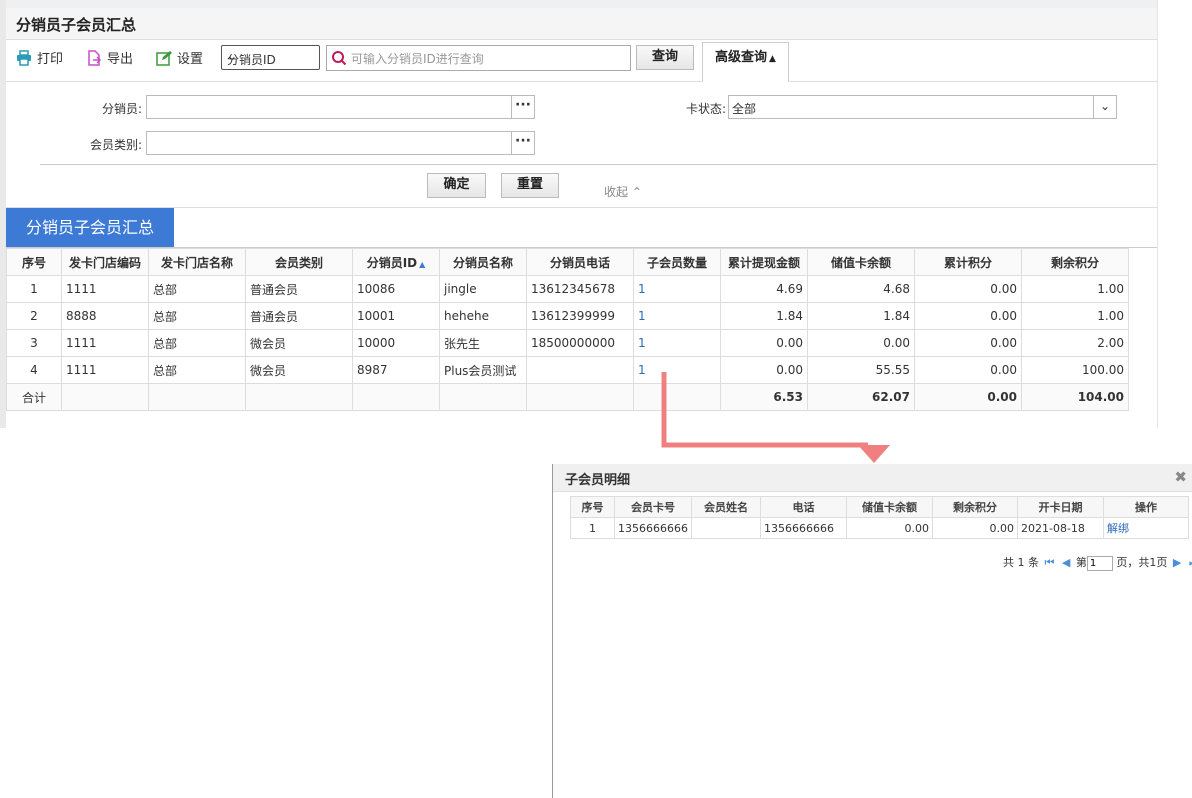 This screenshot has height=798, width=1192. I want to click on prev-page-icon: ◀, so click(1066, 562).